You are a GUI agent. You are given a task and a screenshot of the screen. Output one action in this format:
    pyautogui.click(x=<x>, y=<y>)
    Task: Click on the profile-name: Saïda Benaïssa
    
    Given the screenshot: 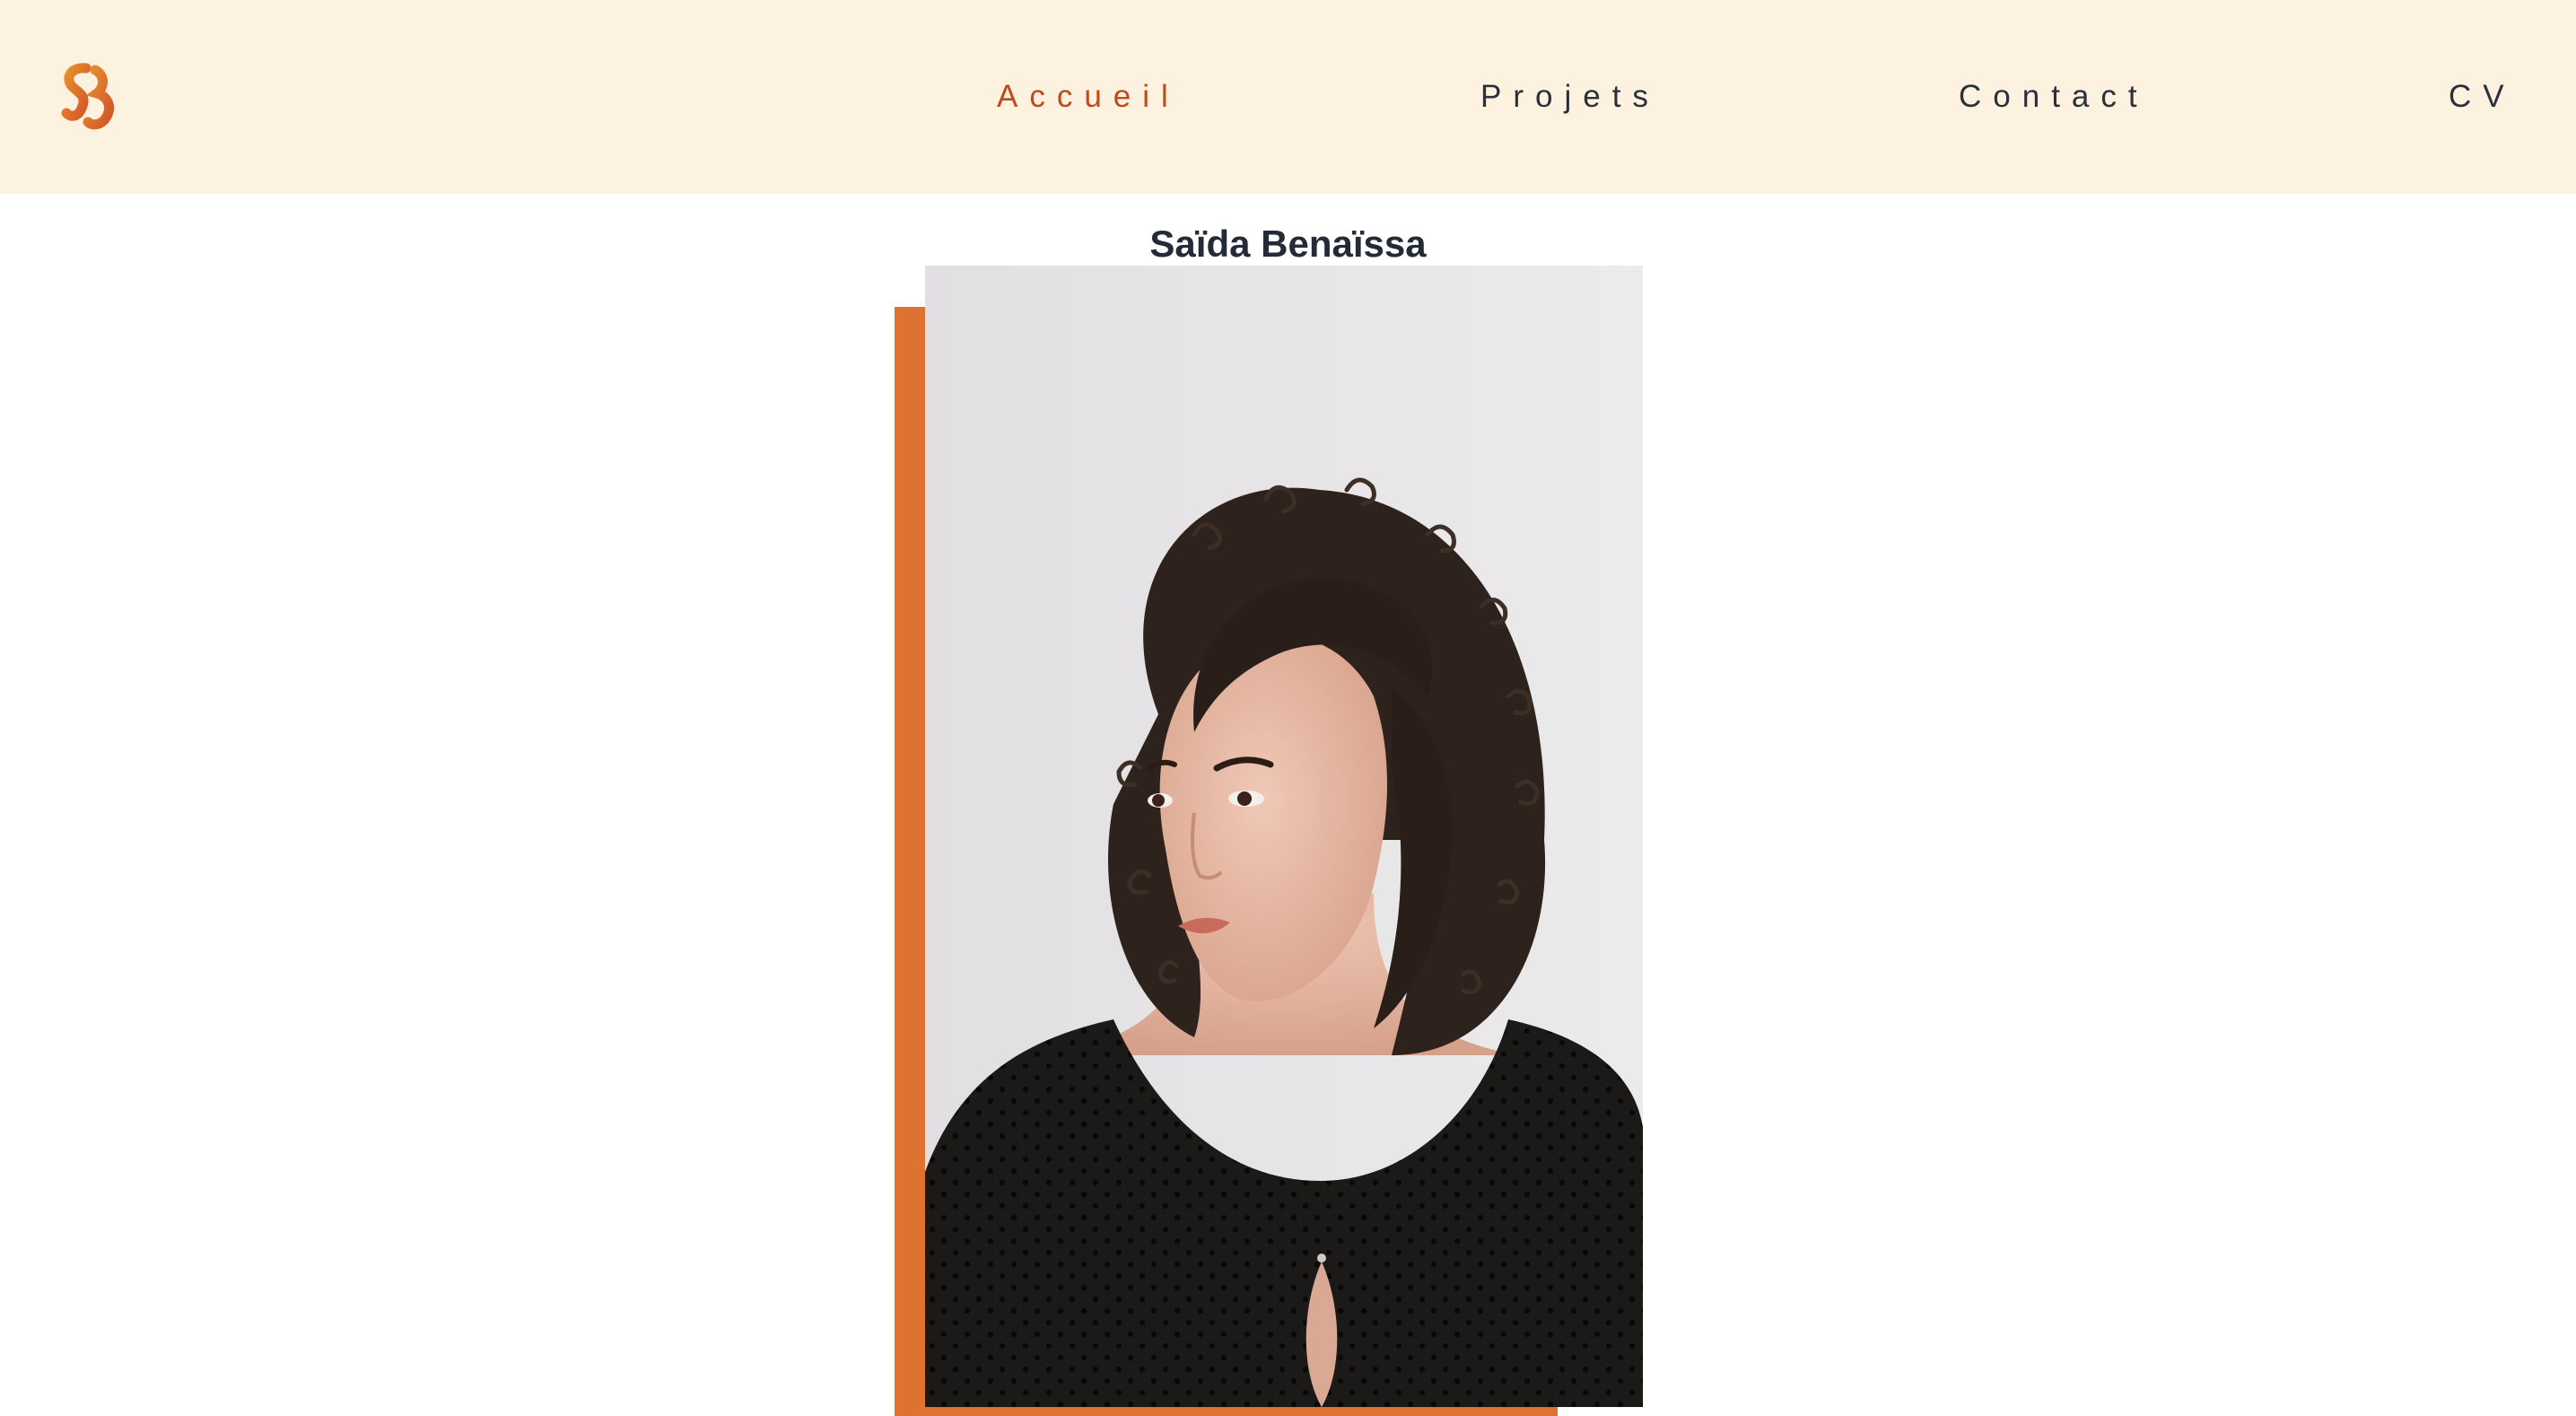 What is the action you would take?
    pyautogui.click(x=1288, y=246)
    